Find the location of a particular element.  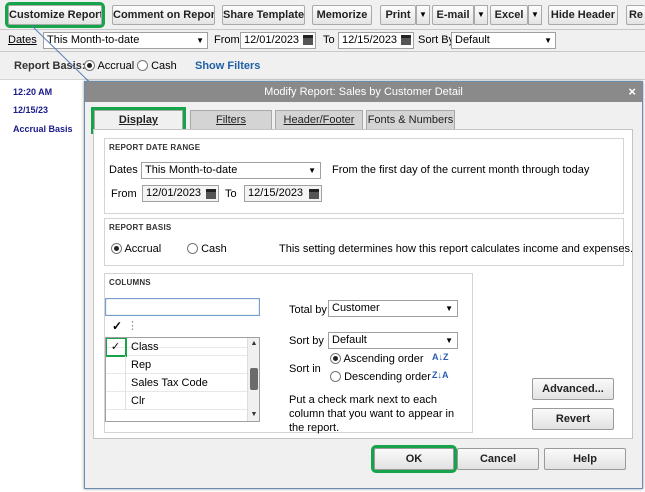

columns-scrollbar: ▲ ▼ is located at coordinates (253, 379).